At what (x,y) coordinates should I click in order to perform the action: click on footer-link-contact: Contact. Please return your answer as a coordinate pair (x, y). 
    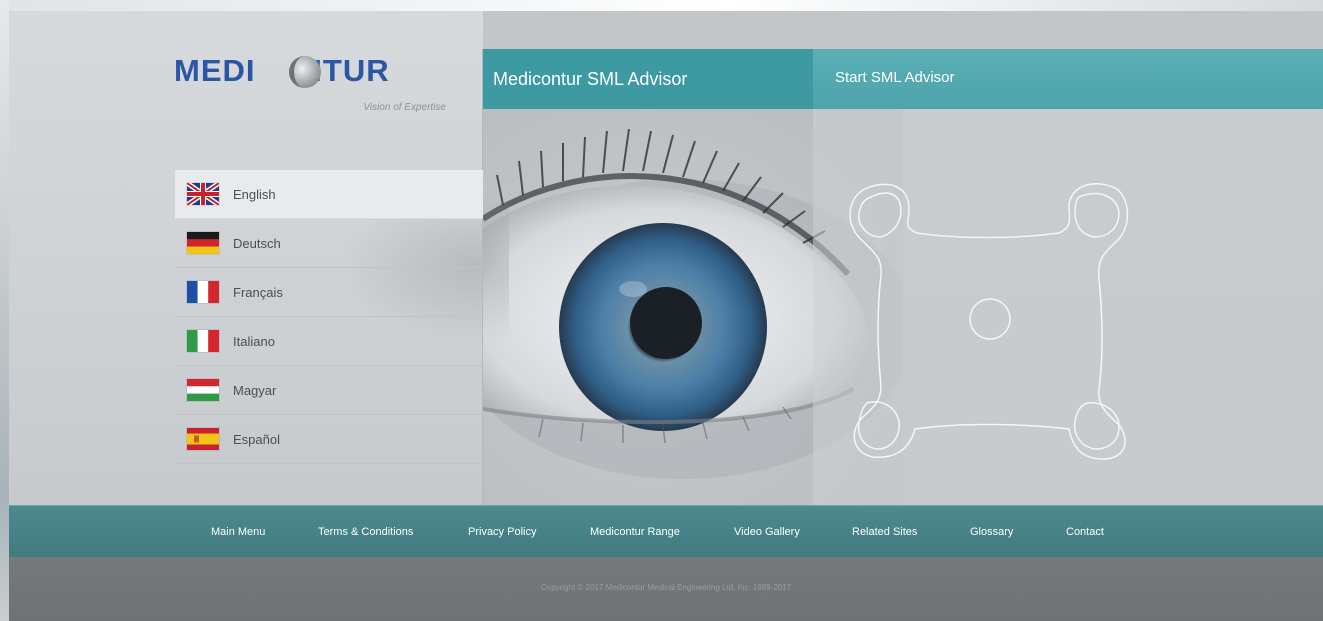
    Looking at the image, I should click on (1085, 532).